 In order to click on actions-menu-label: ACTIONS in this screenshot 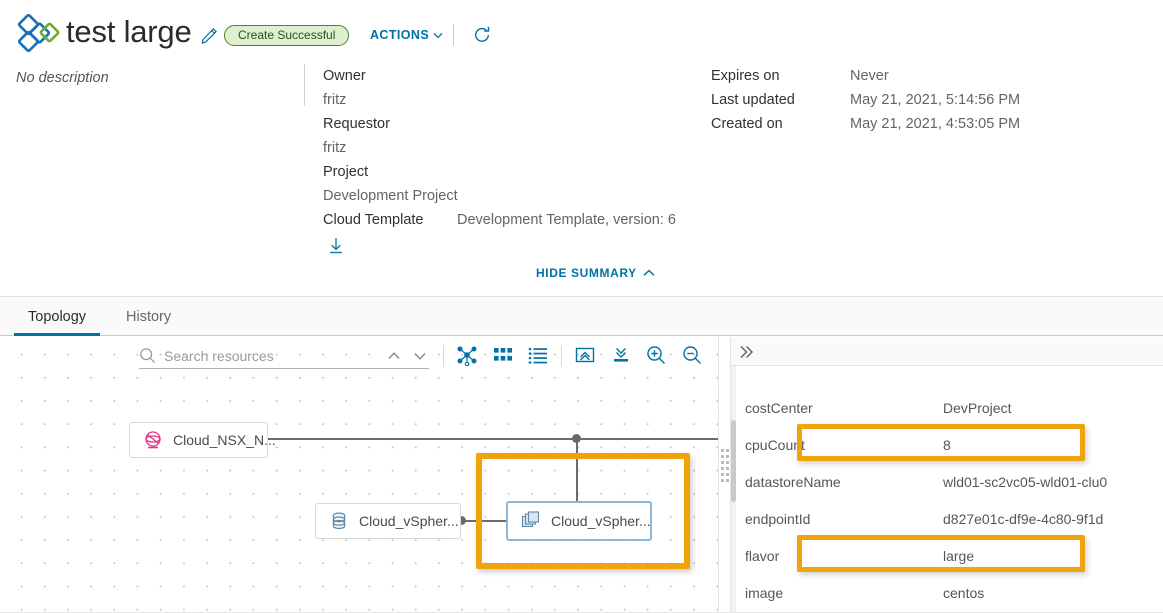, I will do `click(400, 35)`.